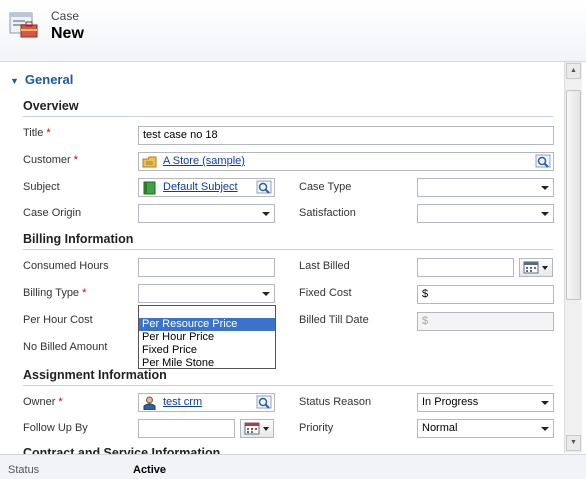 The image size is (586, 479). What do you see at coordinates (207, 350) in the screenshot?
I see `option-fixed-price: Fixed Price` at bounding box center [207, 350].